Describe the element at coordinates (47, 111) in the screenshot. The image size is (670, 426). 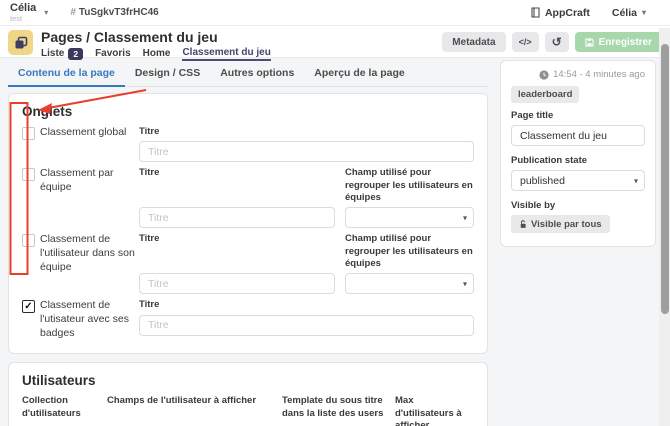
I see `section-heading-onglets: Onglets` at that location.